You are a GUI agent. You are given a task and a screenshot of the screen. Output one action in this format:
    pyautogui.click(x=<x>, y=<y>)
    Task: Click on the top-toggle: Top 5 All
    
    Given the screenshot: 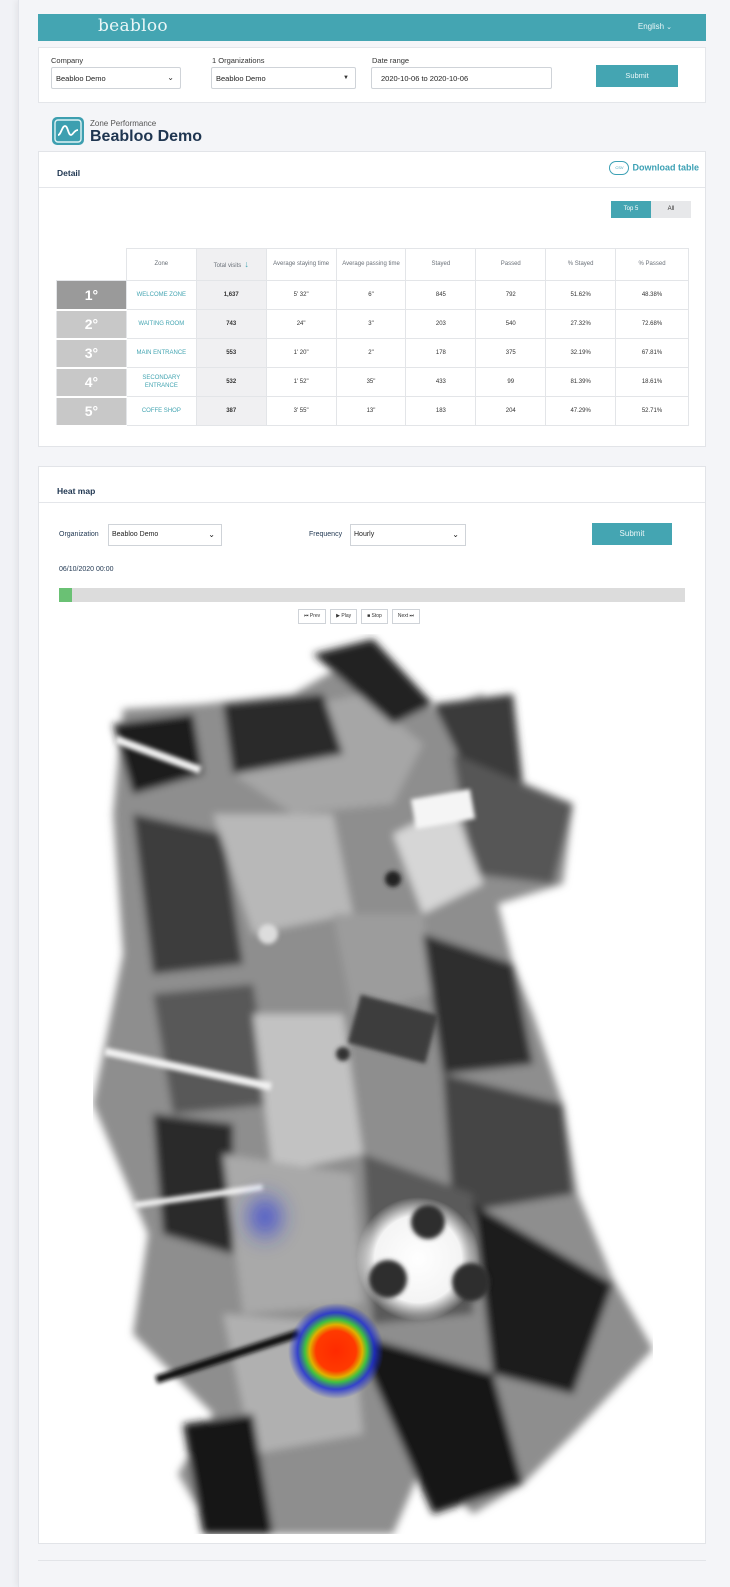 What is the action you would take?
    pyautogui.click(x=651, y=209)
    